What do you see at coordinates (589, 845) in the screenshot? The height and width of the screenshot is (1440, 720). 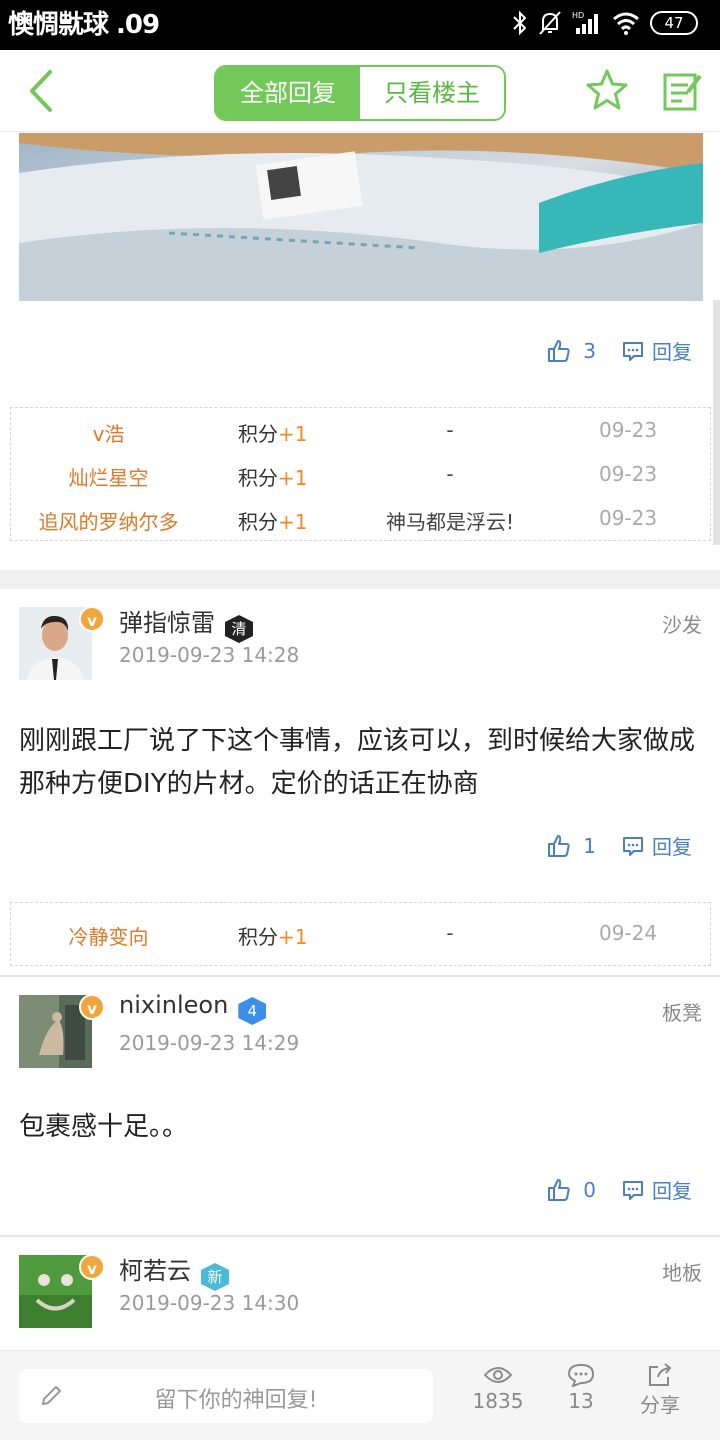 I see `like-count: 1` at bounding box center [589, 845].